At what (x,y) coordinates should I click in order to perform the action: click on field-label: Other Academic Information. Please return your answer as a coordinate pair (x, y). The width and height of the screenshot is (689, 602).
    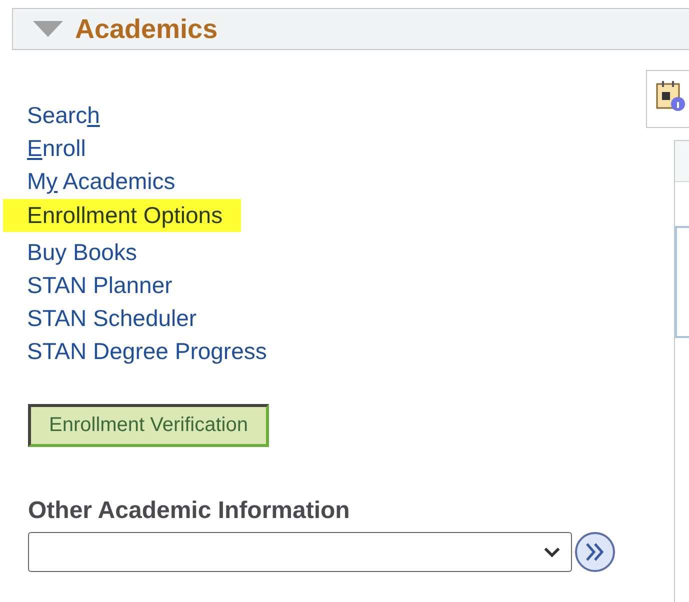
    Looking at the image, I should click on (189, 511).